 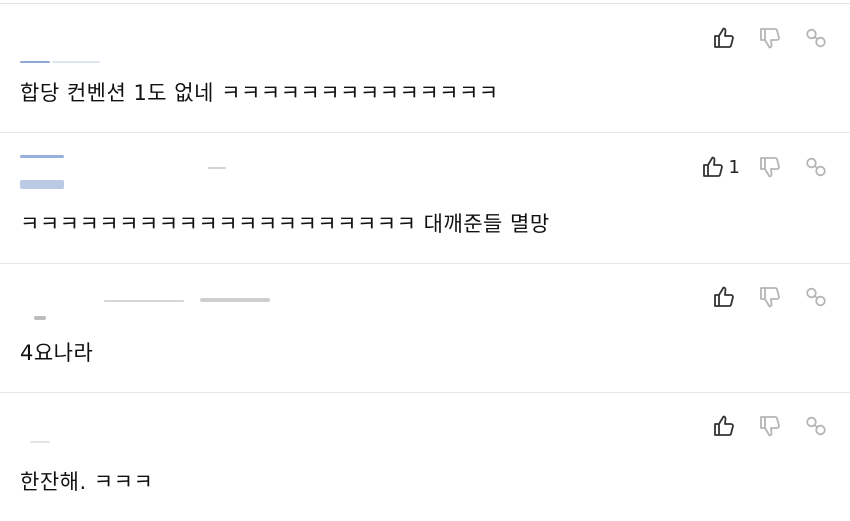 I want to click on like-count: 1, so click(x=734, y=167).